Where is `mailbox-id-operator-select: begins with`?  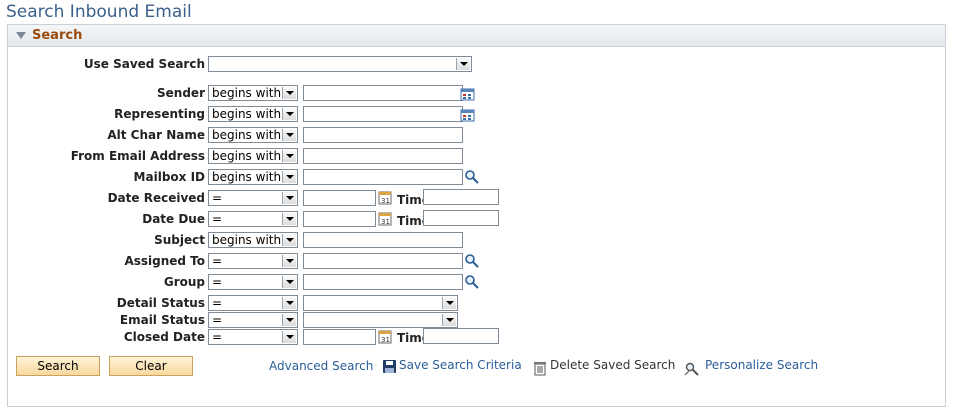 mailbox-id-operator-select: begins with is located at coordinates (253, 177).